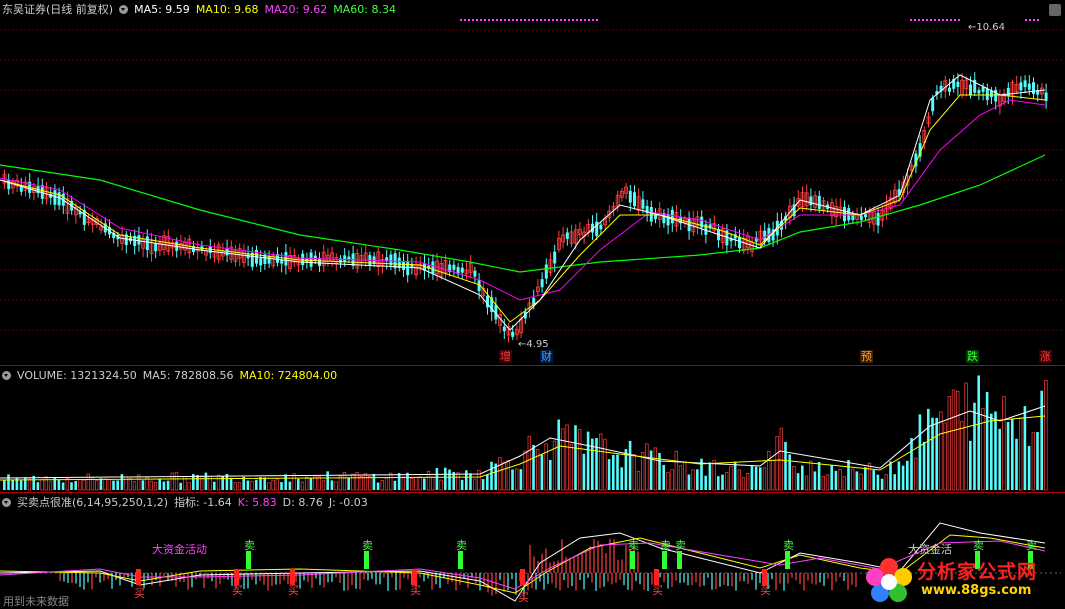 This screenshot has width=1065, height=609. What do you see at coordinates (1055, 10) in the screenshot?
I see `scroll-up-icon` at bounding box center [1055, 10].